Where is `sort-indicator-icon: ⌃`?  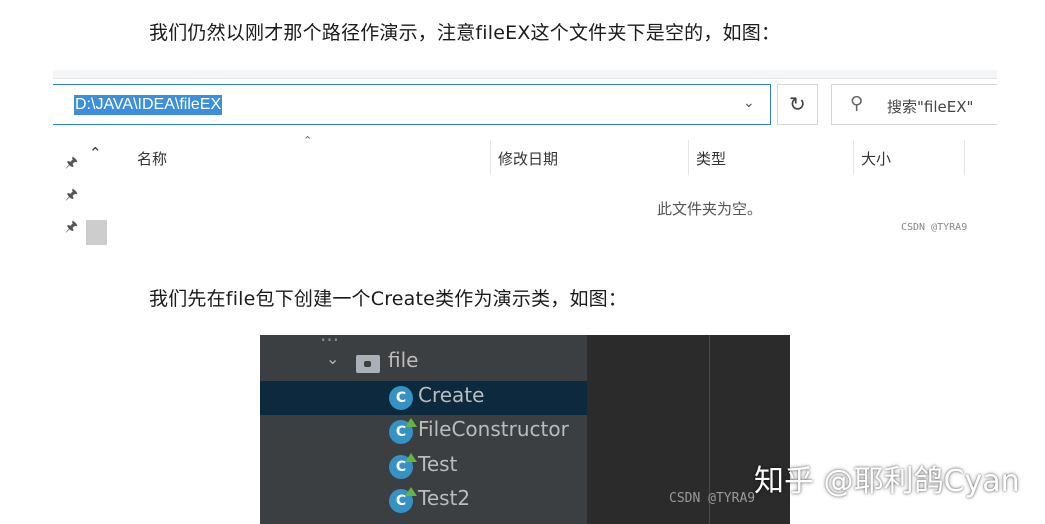 sort-indicator-icon: ⌃ is located at coordinates (308, 140).